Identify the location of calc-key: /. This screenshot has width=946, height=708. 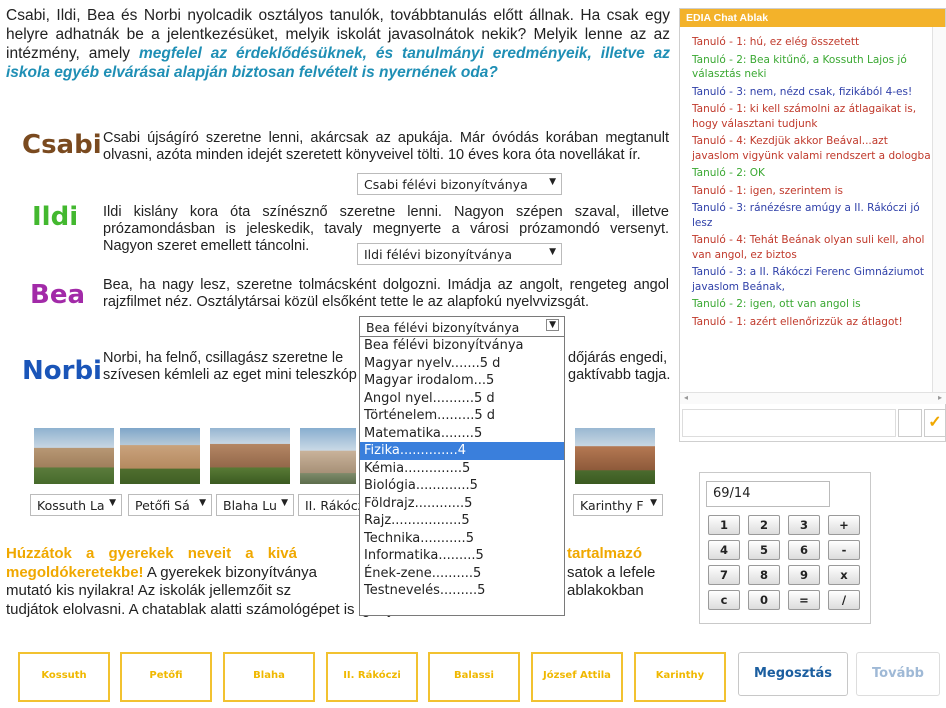
(844, 600).